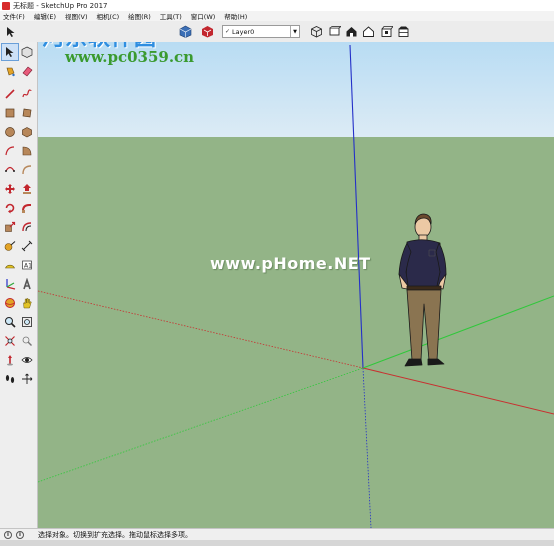 Image resolution: width=554 pixels, height=546 pixels. I want to click on watermark-center: www.pHome.NET, so click(290, 263).